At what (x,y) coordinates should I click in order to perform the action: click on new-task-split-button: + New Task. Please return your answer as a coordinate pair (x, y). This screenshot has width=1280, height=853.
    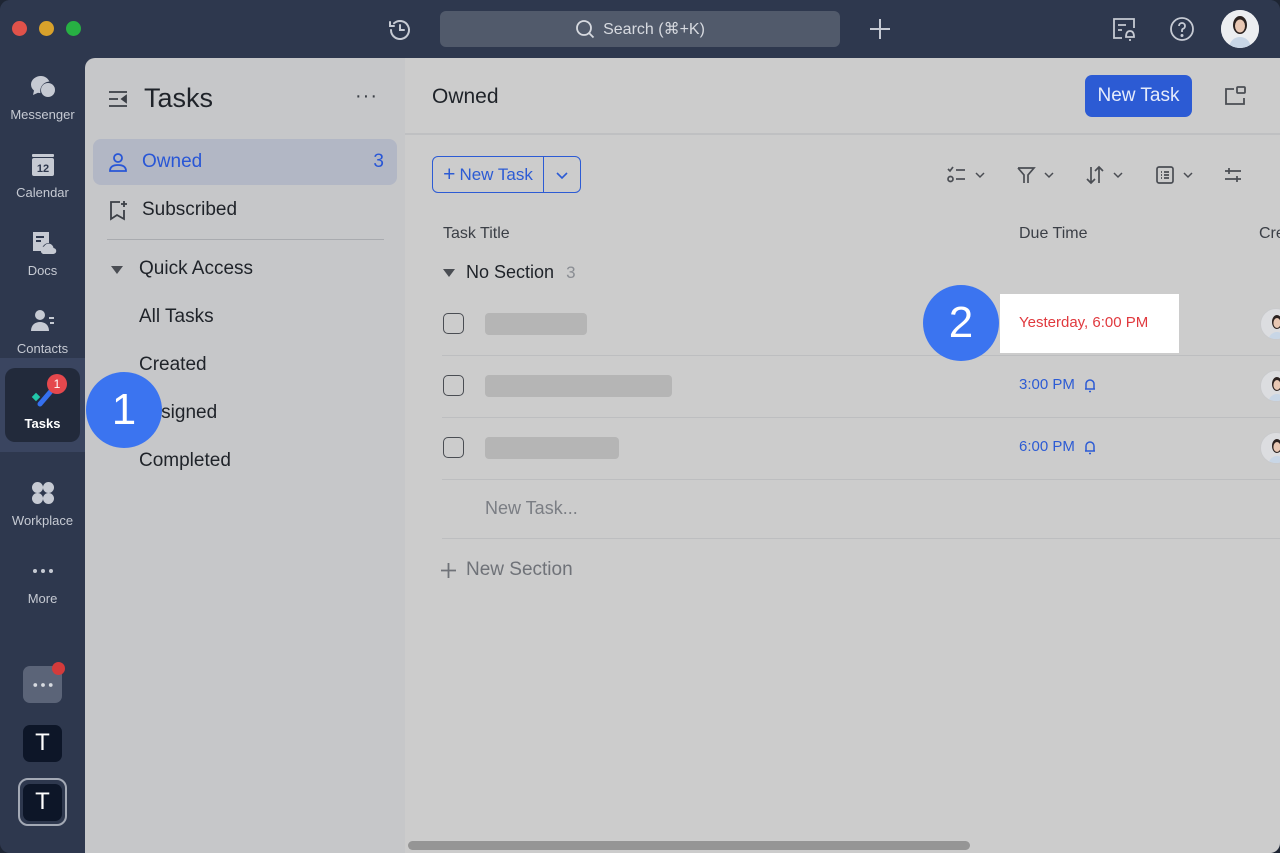
    Looking at the image, I should click on (506, 174).